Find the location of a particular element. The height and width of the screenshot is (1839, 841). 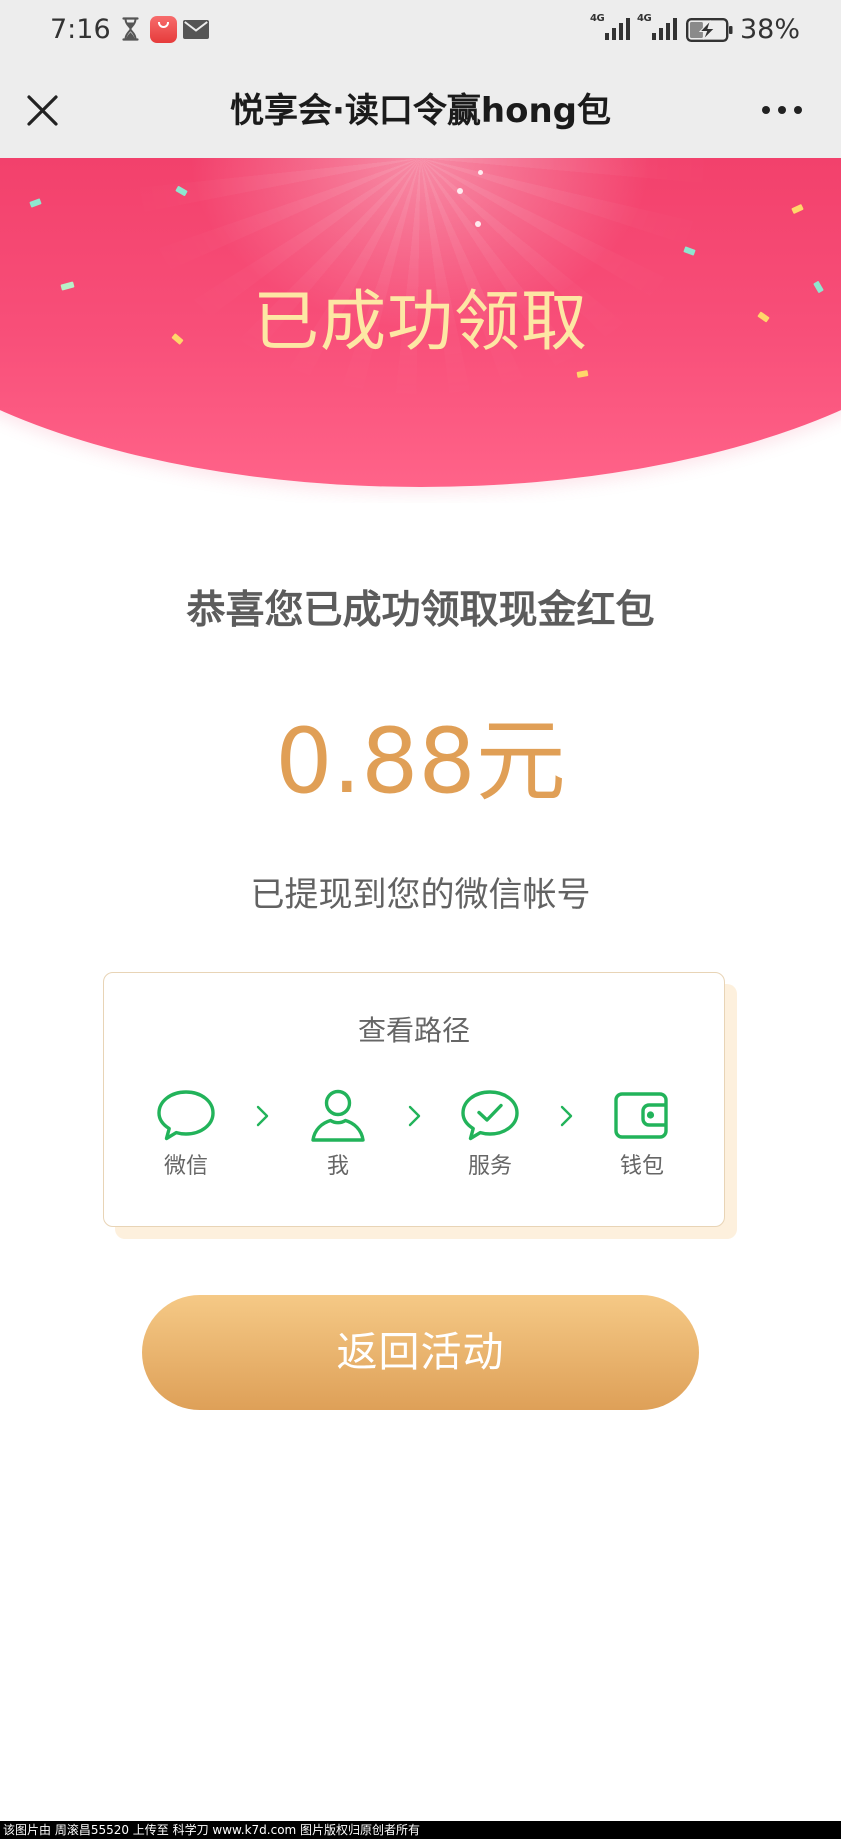

status-time: 7:16 is located at coordinates (80, 29).